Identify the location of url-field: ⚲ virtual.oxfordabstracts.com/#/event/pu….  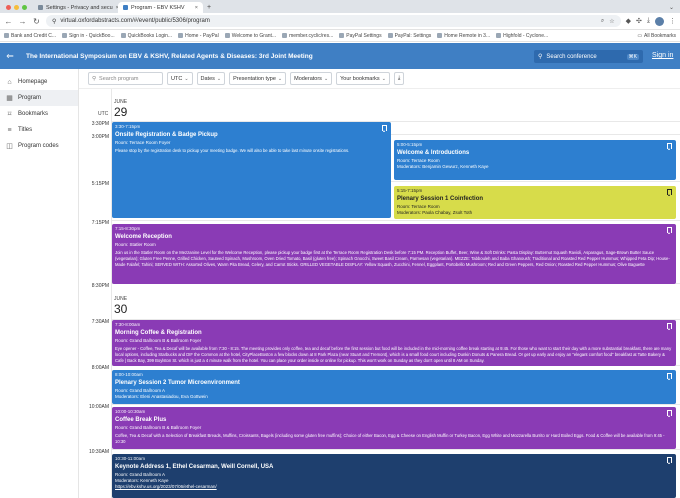
(333, 21).